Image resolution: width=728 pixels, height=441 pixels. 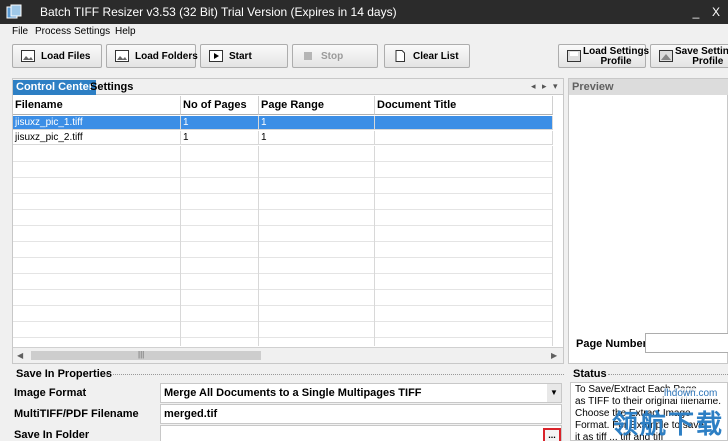 What do you see at coordinates (288, 87) in the screenshot?
I see `tab-bar: Control Center Settings ◂ ▸ ▾` at bounding box center [288, 87].